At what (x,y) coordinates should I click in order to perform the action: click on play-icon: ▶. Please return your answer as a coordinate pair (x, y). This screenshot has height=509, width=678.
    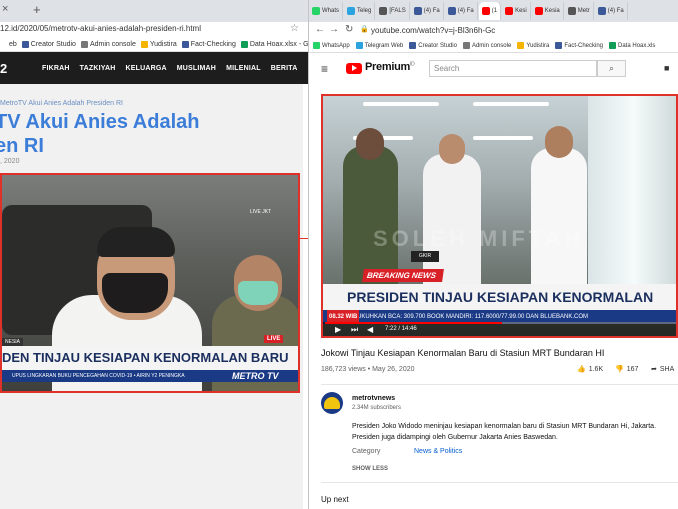
    Looking at the image, I should click on (338, 329).